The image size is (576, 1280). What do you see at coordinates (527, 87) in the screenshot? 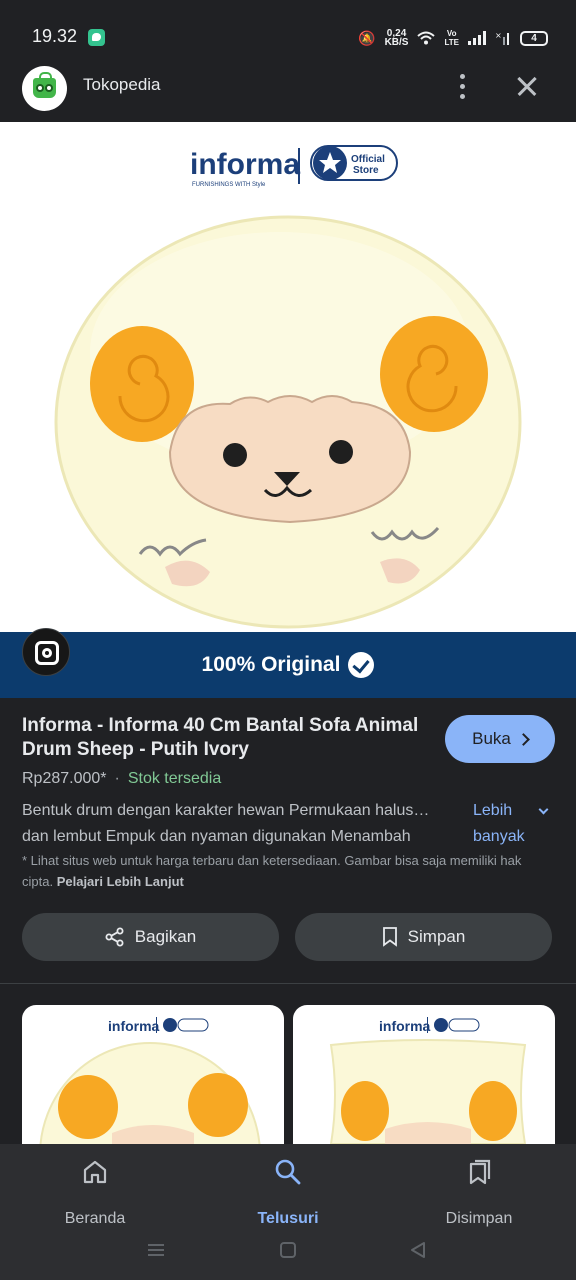
I see `close-button` at bounding box center [527, 87].